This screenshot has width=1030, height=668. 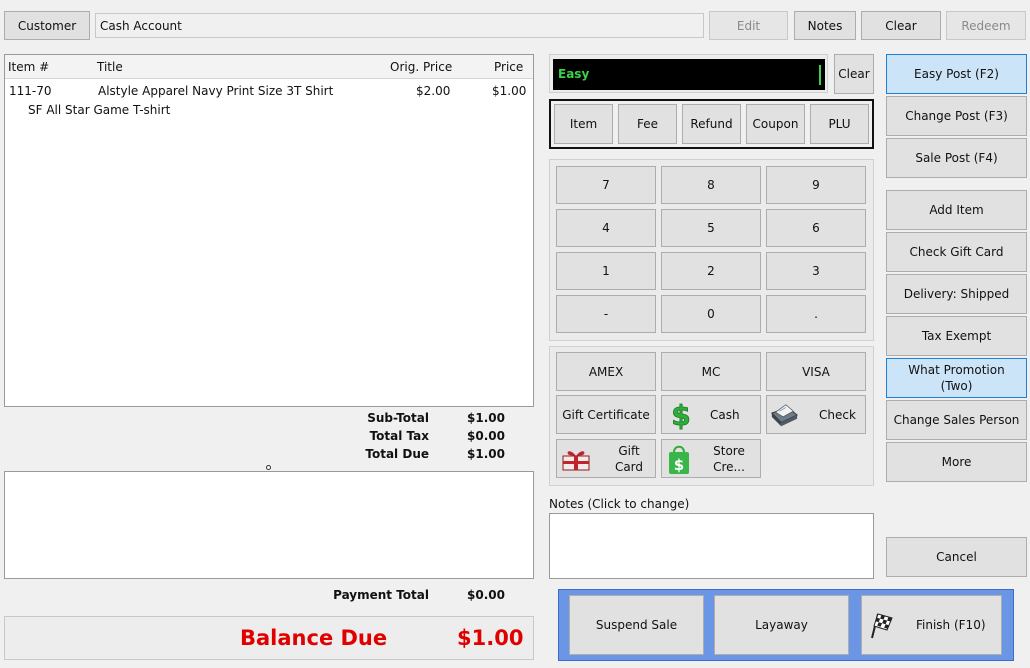 I want to click on key-9: 9, so click(x=816, y=185).